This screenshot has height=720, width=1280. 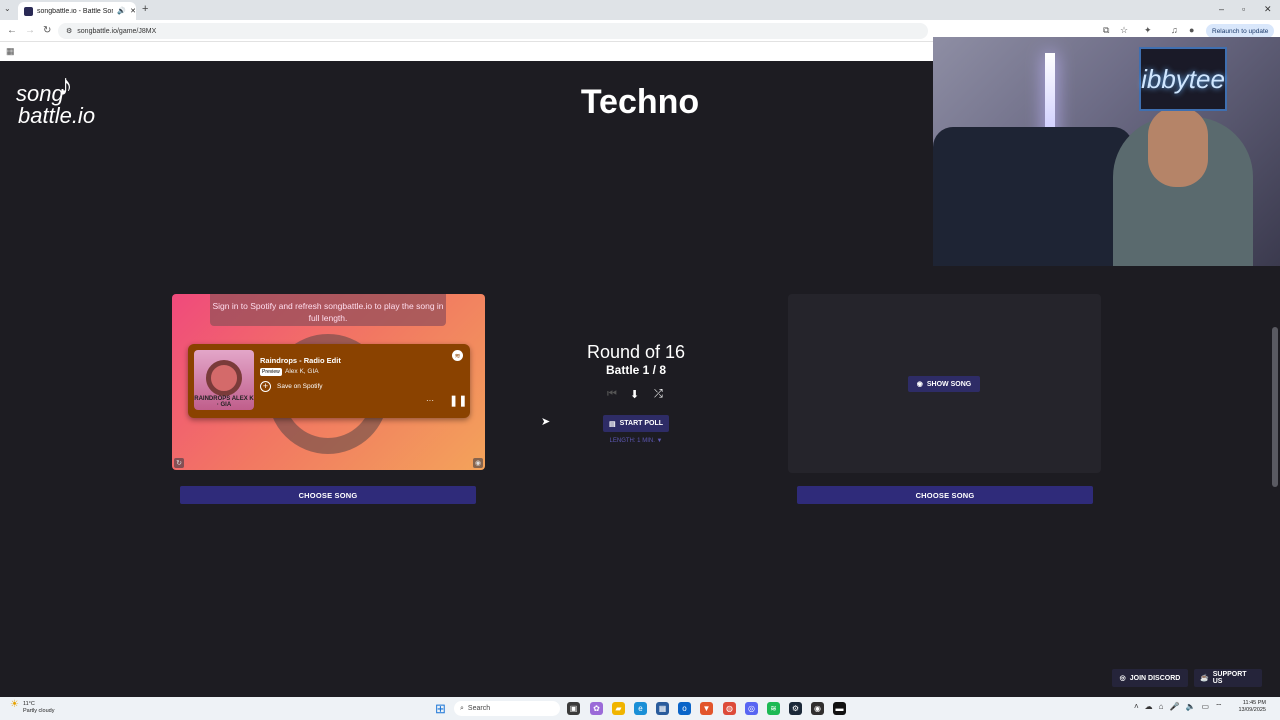 I want to click on logo-line2: battle.io, so click(x=57, y=115).